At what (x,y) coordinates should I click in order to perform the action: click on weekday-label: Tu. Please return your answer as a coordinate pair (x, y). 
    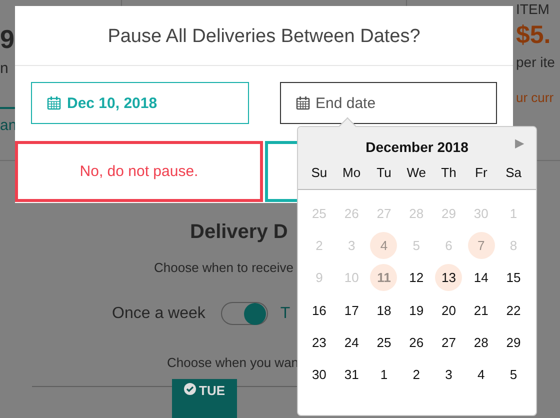
    Looking at the image, I should click on (384, 172).